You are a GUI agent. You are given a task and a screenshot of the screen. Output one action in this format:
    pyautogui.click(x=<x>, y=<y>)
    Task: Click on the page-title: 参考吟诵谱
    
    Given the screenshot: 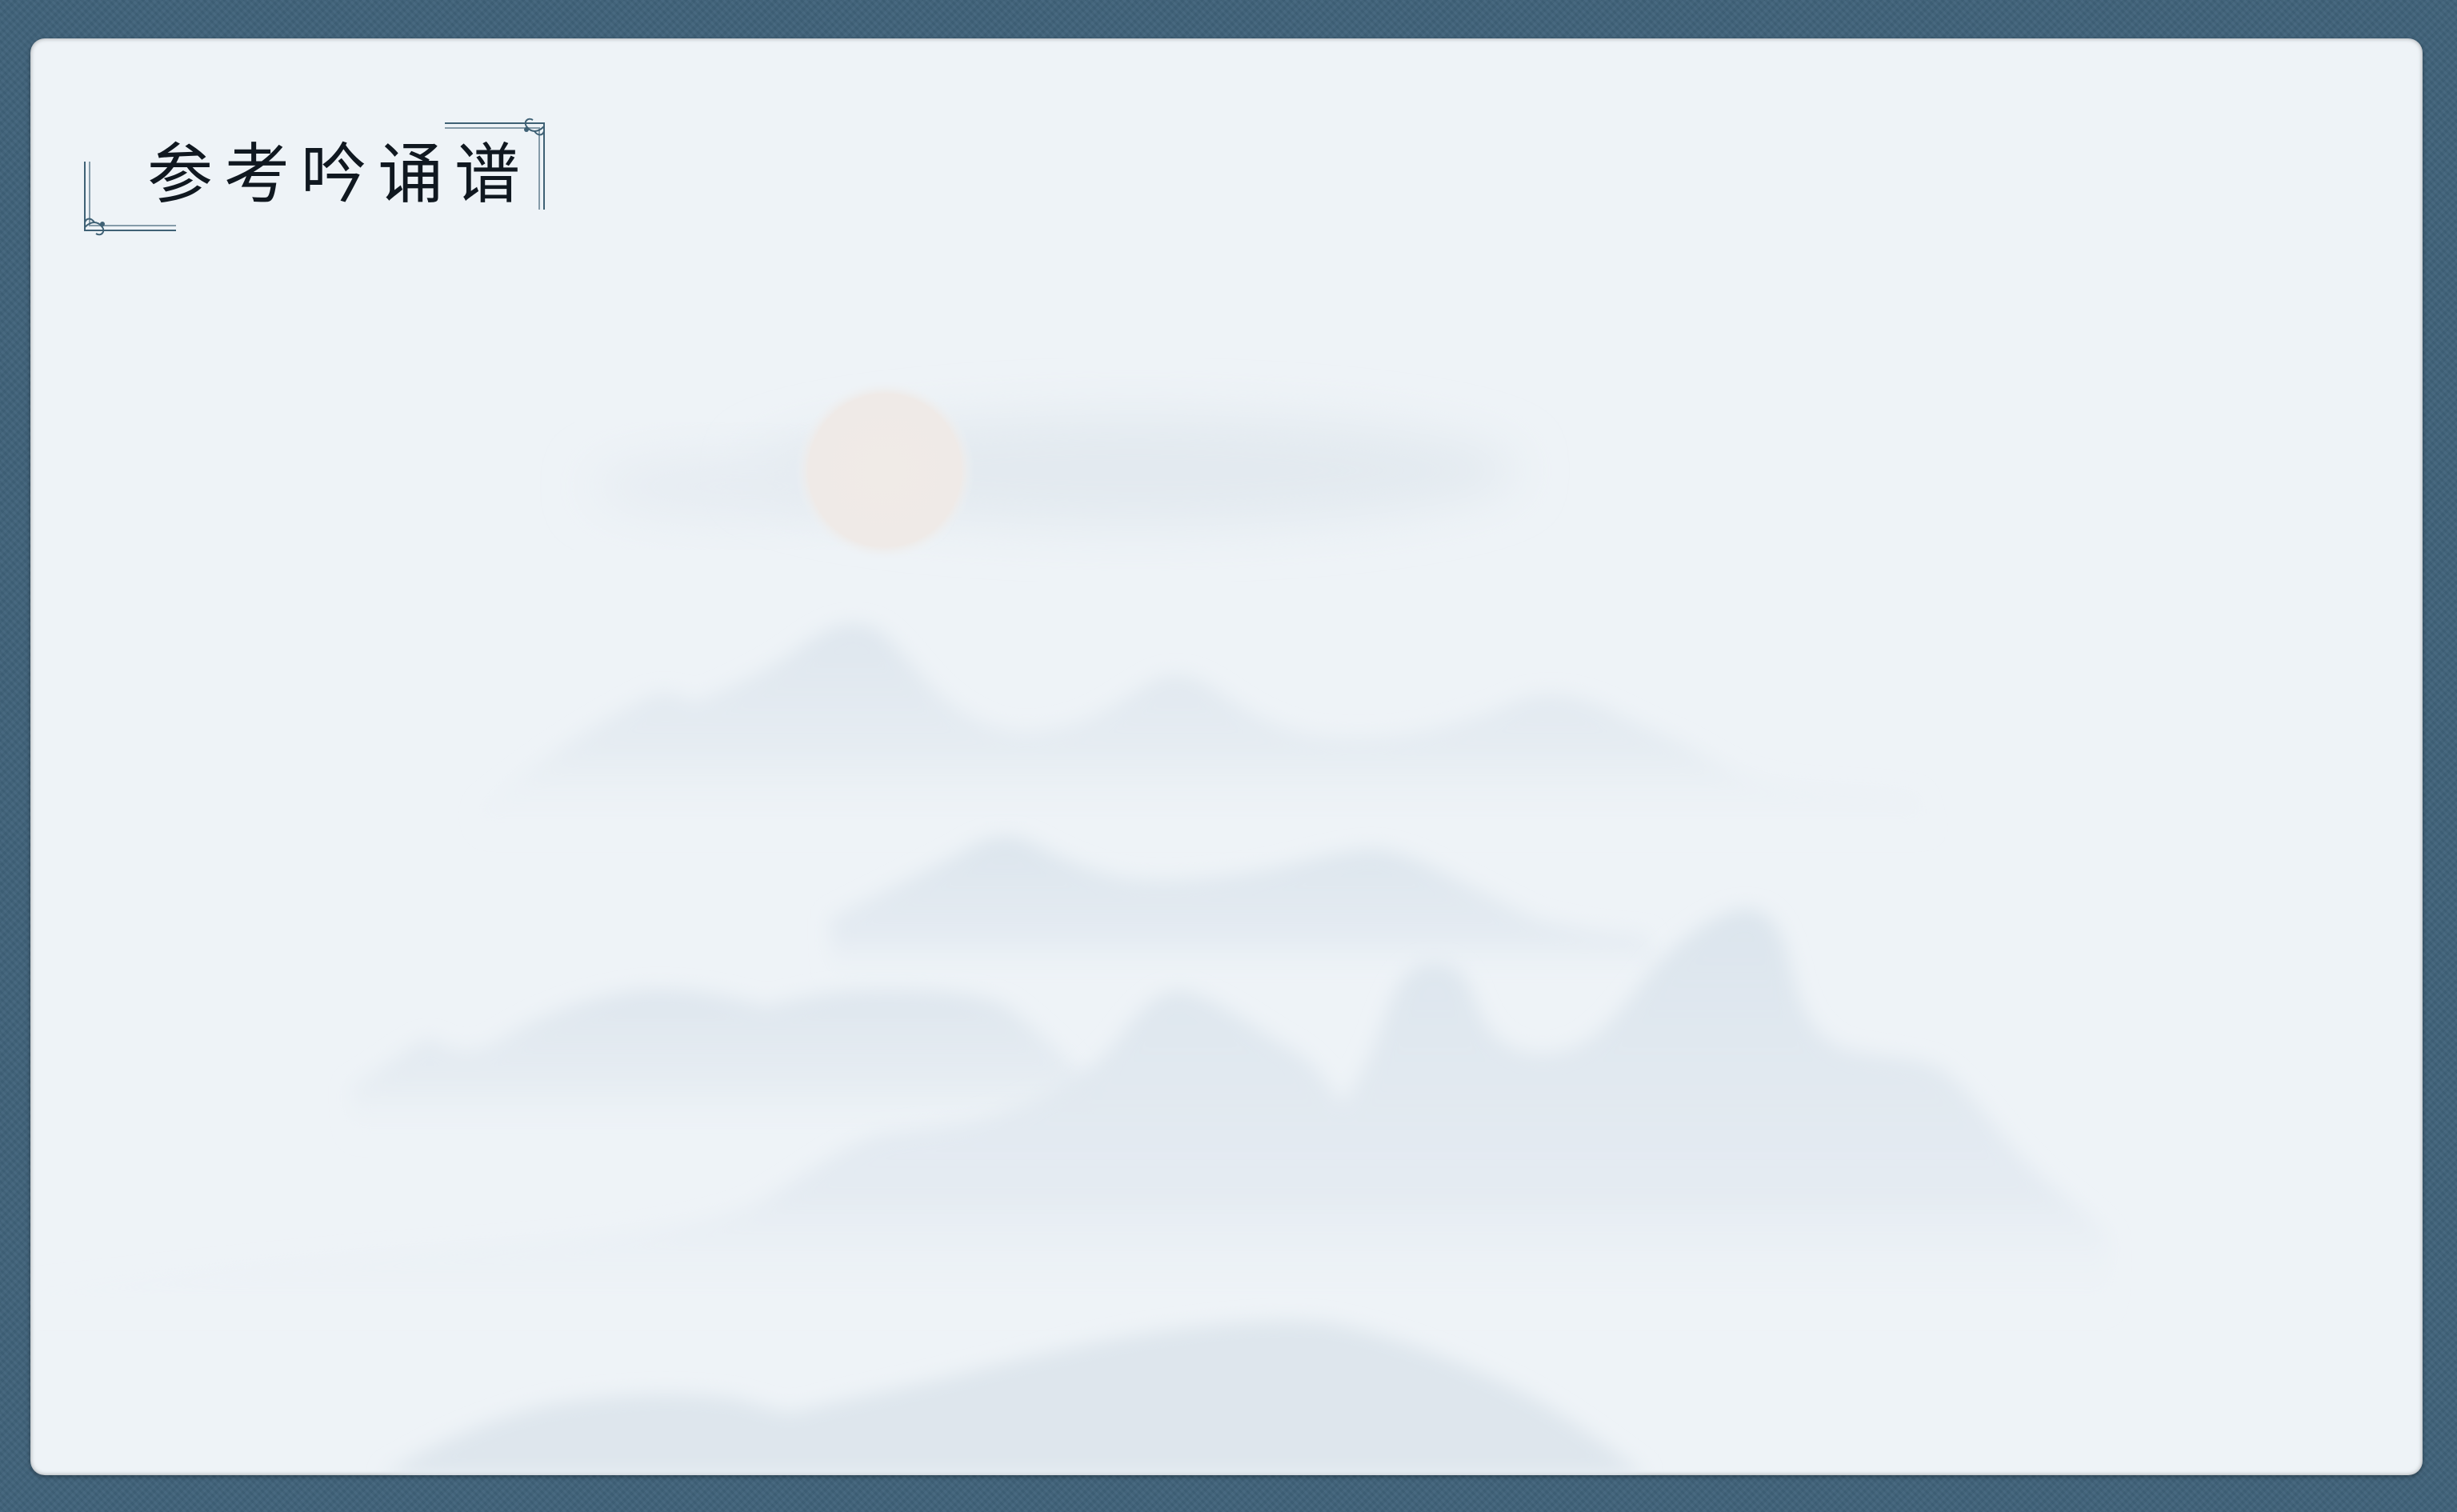 What is the action you would take?
    pyautogui.click(x=339, y=175)
    